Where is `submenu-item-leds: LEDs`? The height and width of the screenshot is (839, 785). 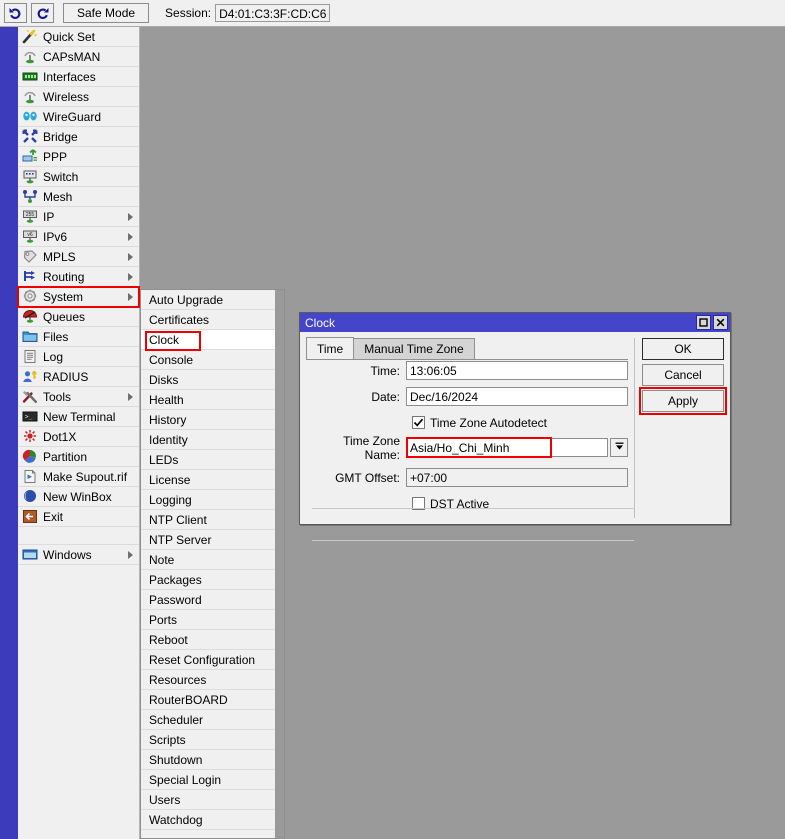
submenu-item-leds: LEDs is located at coordinates (208, 460).